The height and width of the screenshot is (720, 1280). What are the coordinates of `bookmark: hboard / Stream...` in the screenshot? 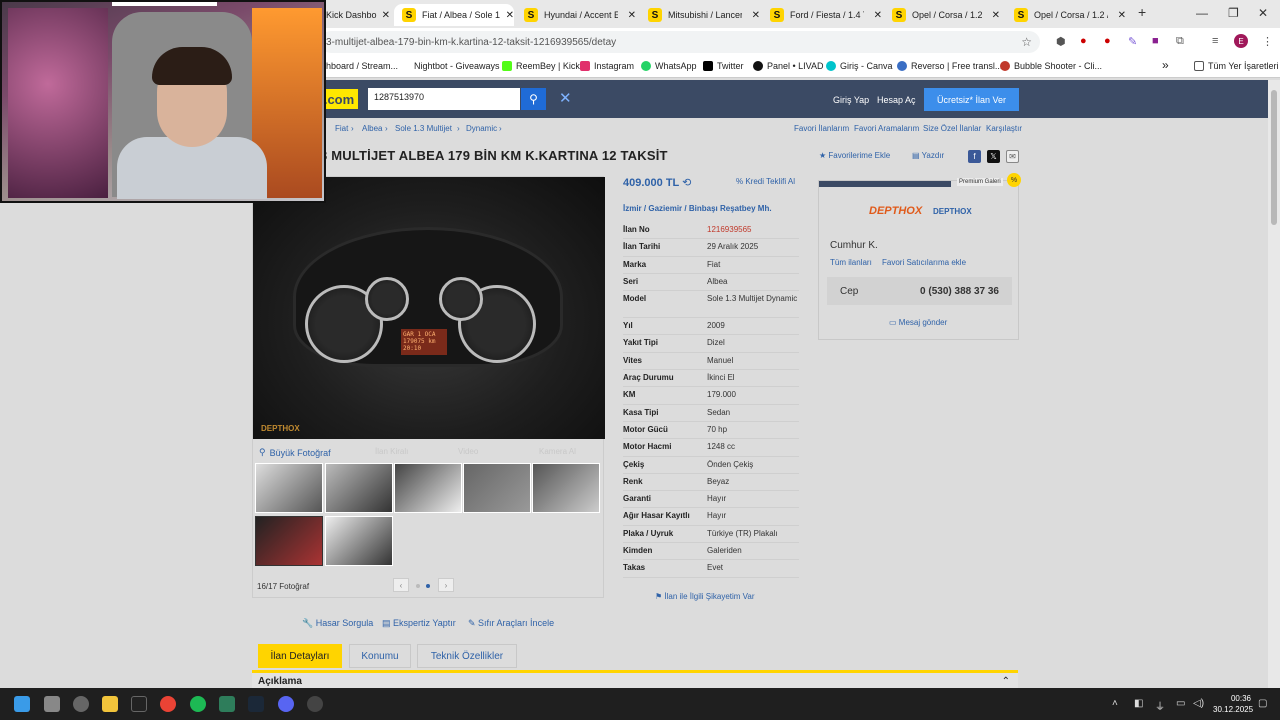 It's located at (362, 66).